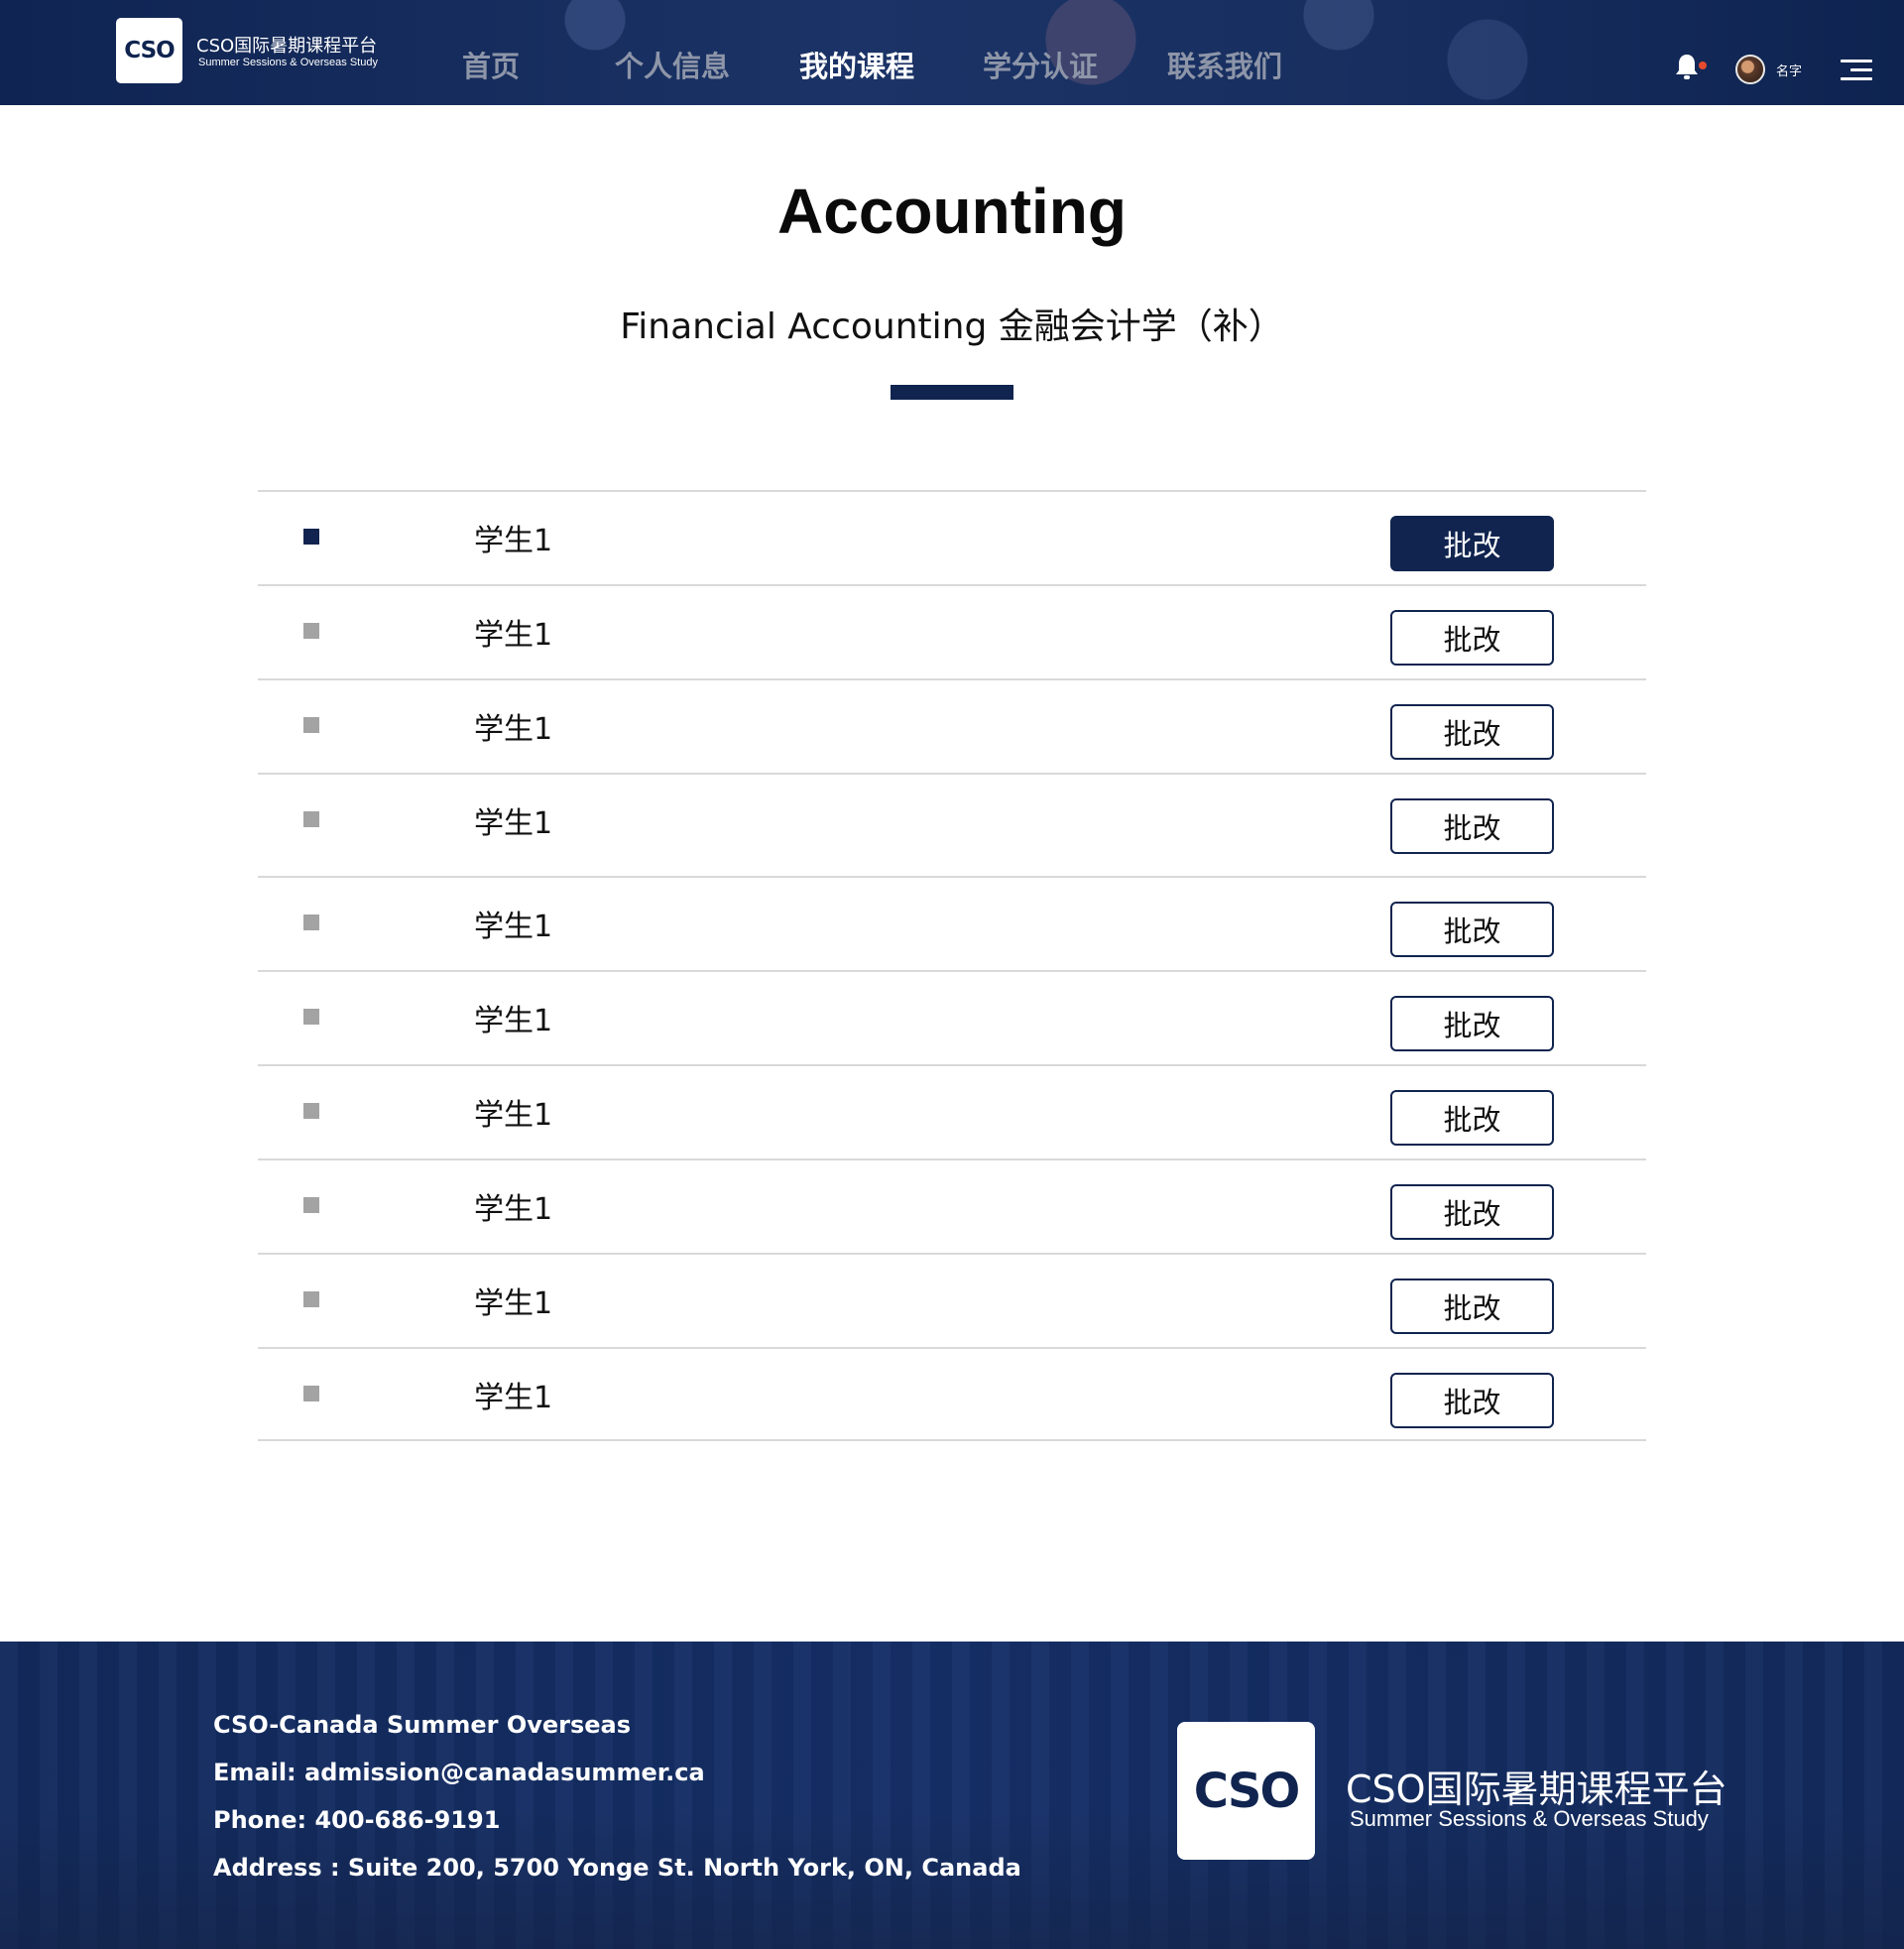  Describe the element at coordinates (357, 1820) in the screenshot. I see `footer-phone: Phone: 400-686-9191` at that location.